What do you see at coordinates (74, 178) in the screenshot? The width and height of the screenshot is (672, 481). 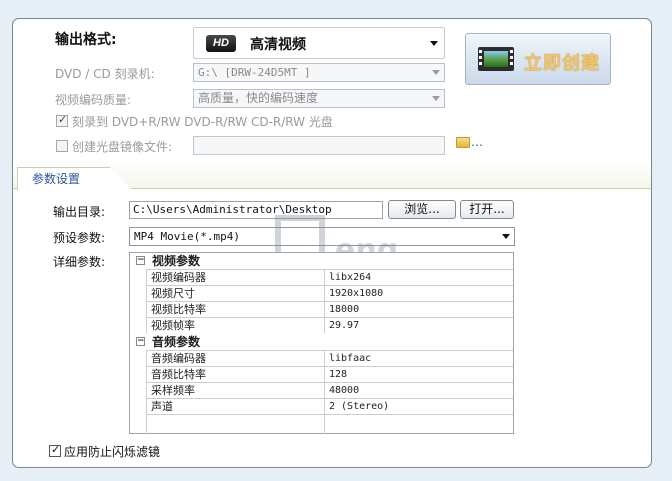 I see `tab-parameters: 参数设置` at bounding box center [74, 178].